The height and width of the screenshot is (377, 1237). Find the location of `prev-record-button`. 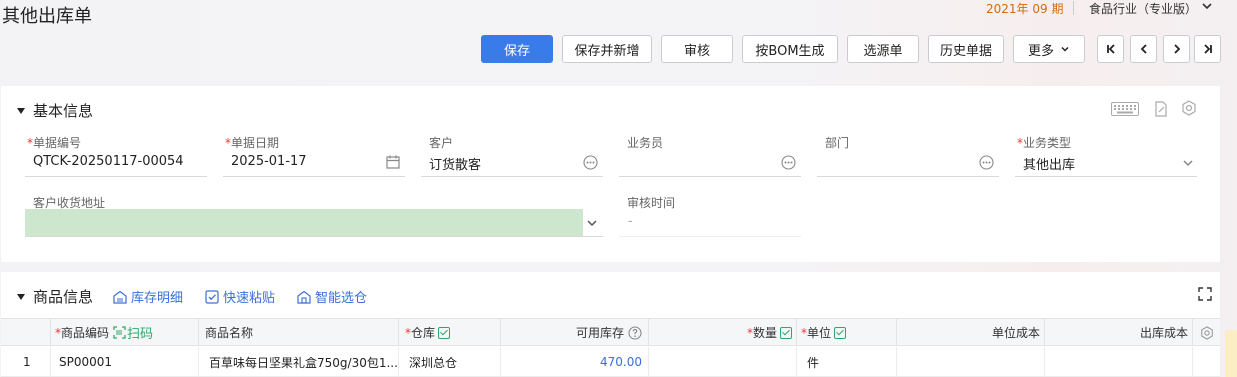

prev-record-button is located at coordinates (1143, 49).